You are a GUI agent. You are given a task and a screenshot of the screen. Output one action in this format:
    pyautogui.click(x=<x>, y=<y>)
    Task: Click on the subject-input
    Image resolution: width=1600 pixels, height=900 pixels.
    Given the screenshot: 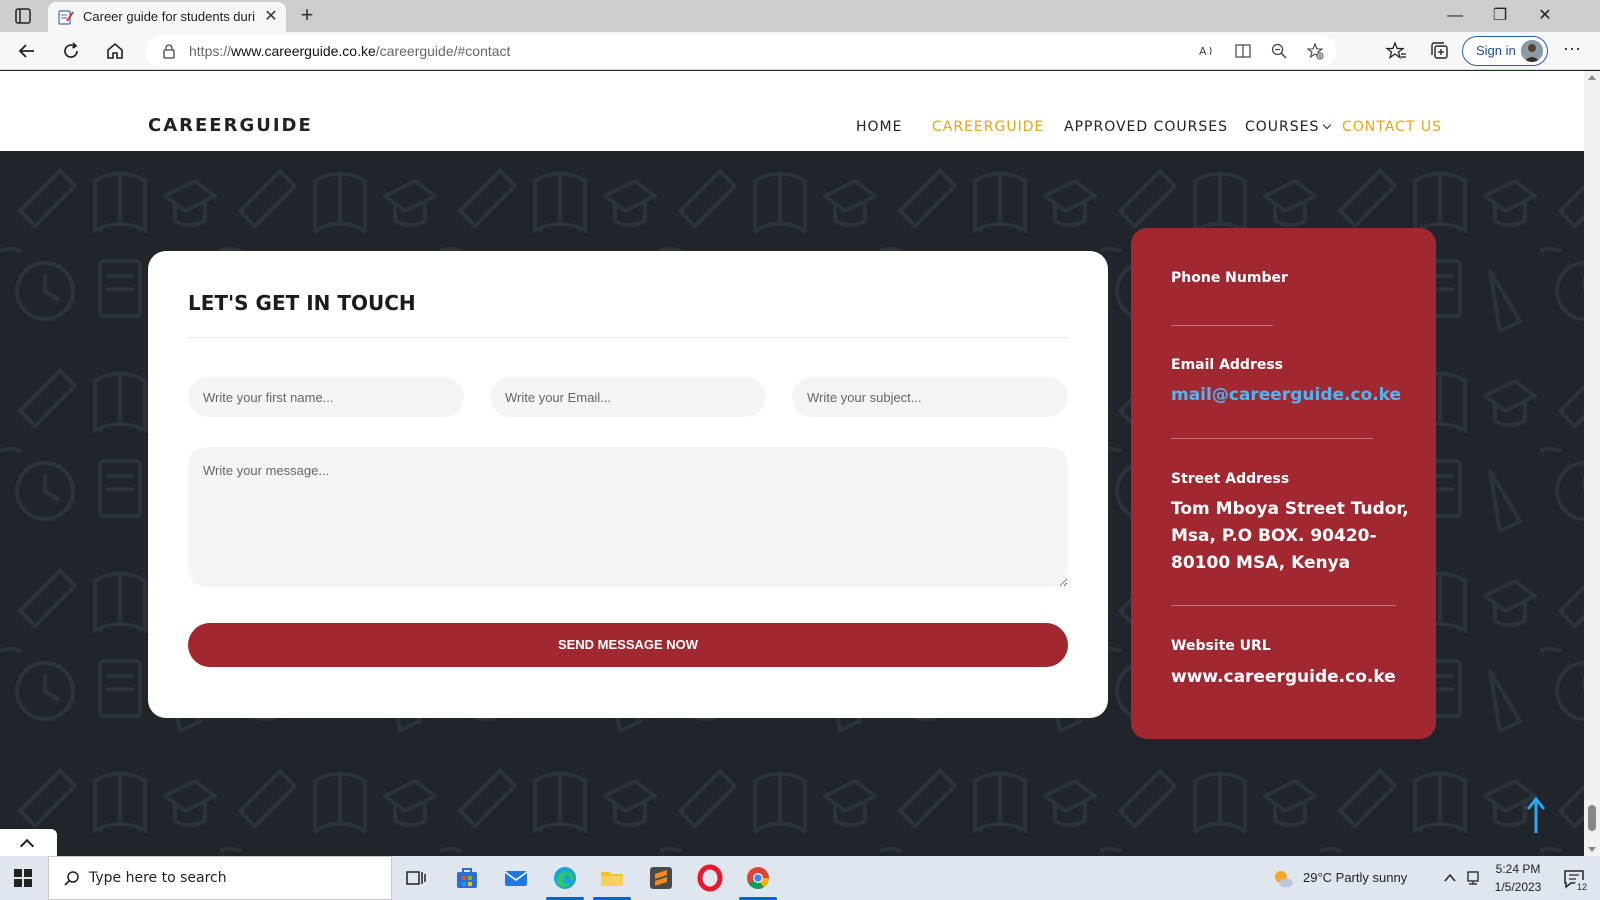 What is the action you would take?
    pyautogui.click(x=930, y=397)
    